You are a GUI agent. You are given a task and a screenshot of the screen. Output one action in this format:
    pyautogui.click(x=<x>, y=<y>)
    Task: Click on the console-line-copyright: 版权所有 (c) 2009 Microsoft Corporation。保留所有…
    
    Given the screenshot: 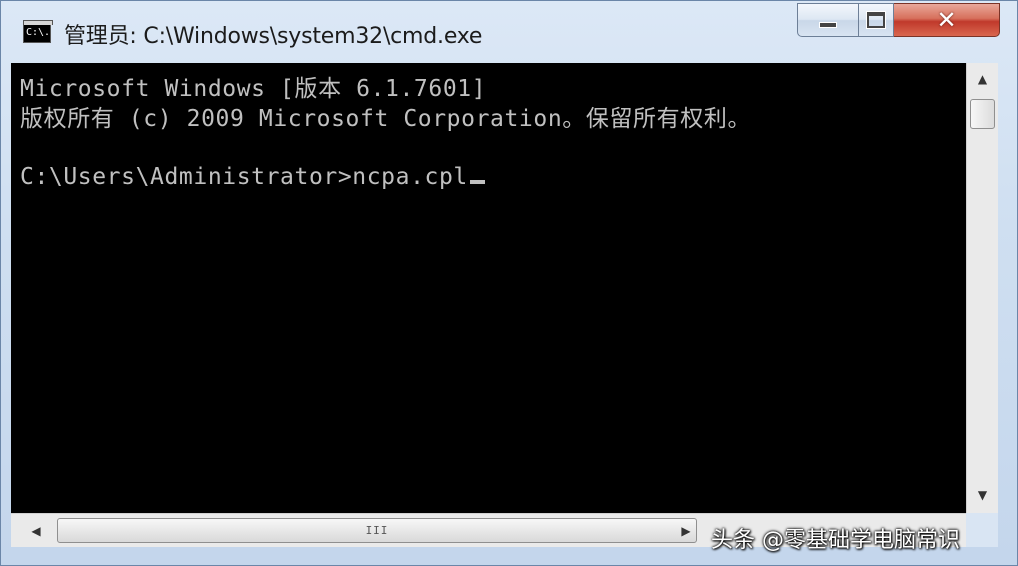 What is the action you would take?
    pyautogui.click(x=386, y=119)
    